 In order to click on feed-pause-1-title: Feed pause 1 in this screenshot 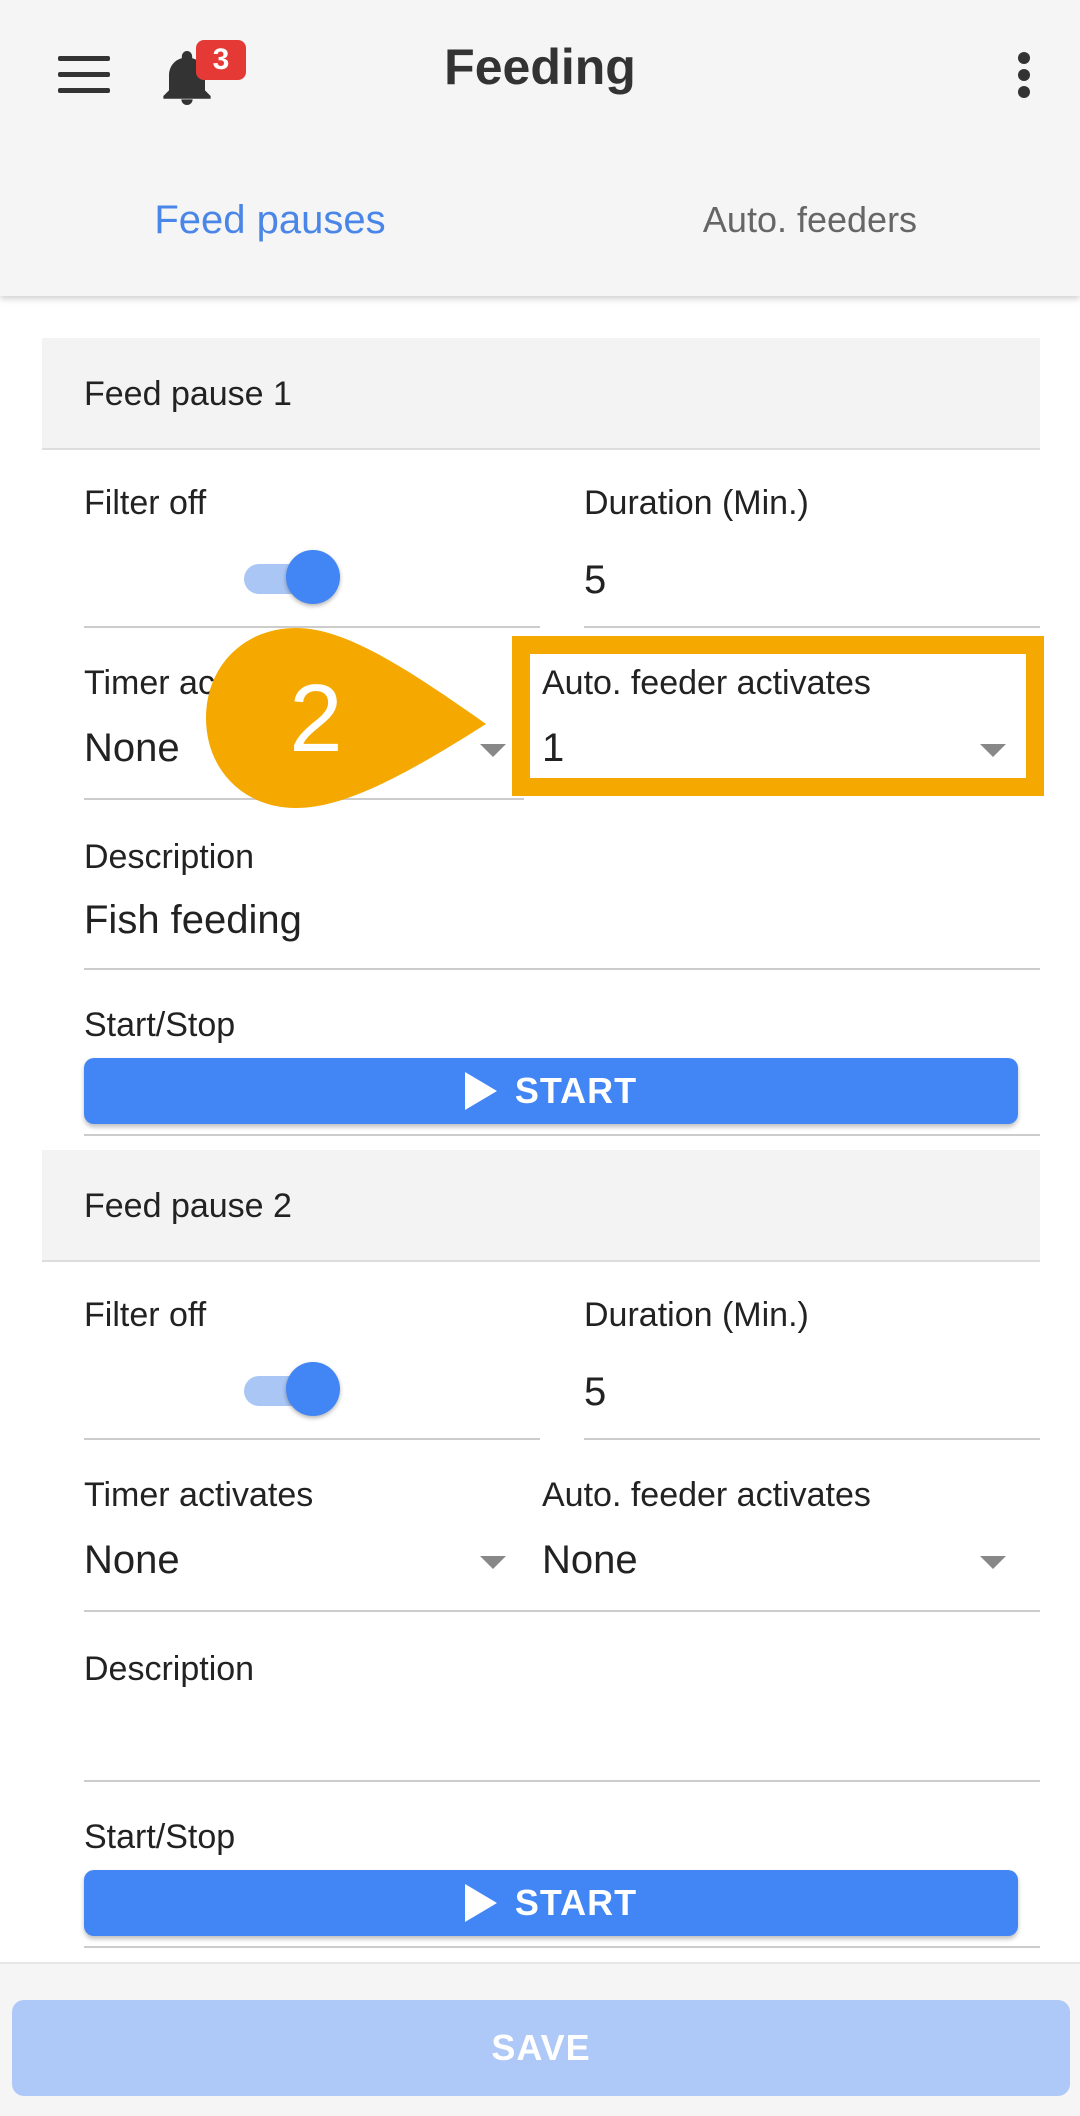, I will do `click(188, 394)`.